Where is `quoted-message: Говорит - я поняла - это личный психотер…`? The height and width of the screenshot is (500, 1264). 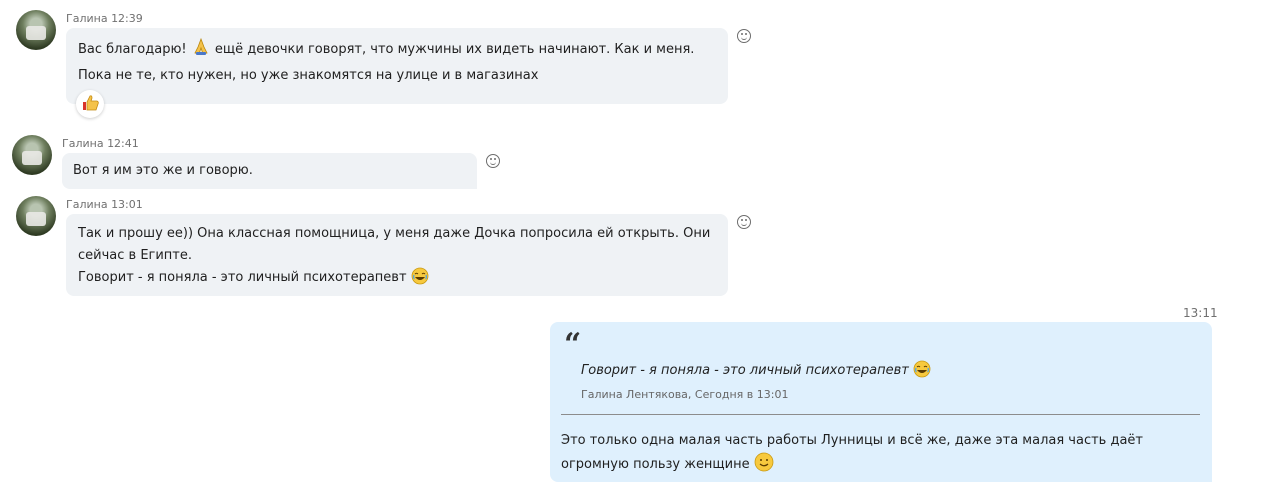
quoted-message: Говорит - я поняла - это личный психотер… is located at coordinates (756, 371).